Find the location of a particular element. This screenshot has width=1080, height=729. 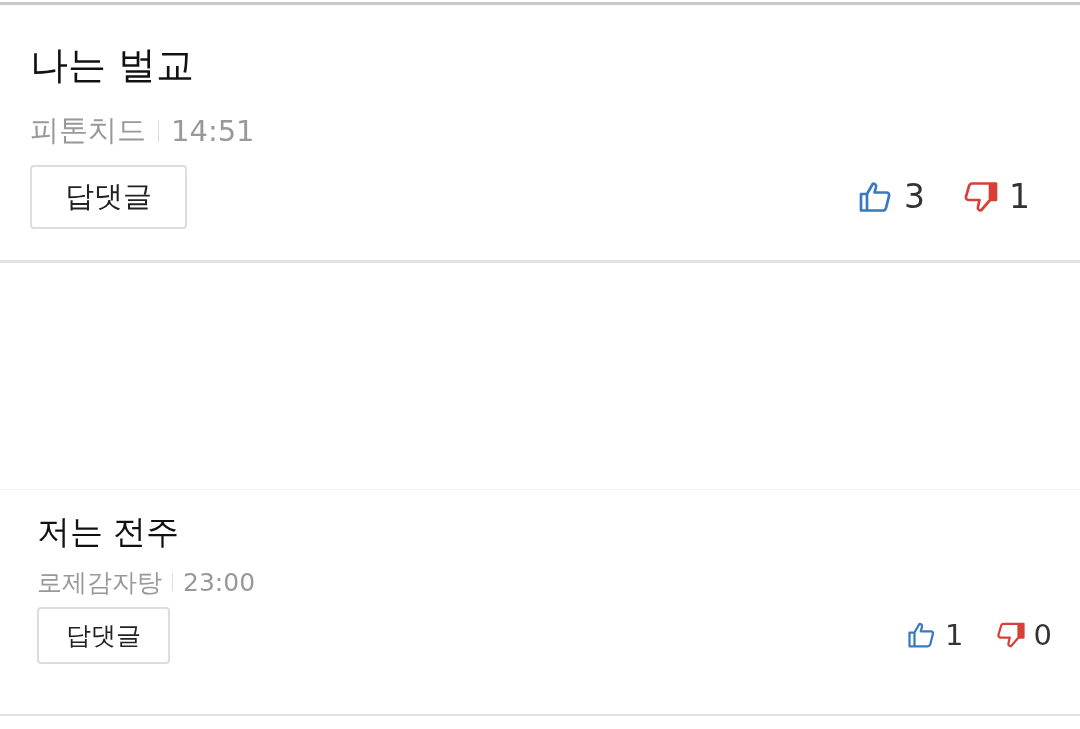

like-count: 1 is located at coordinates (954, 635).